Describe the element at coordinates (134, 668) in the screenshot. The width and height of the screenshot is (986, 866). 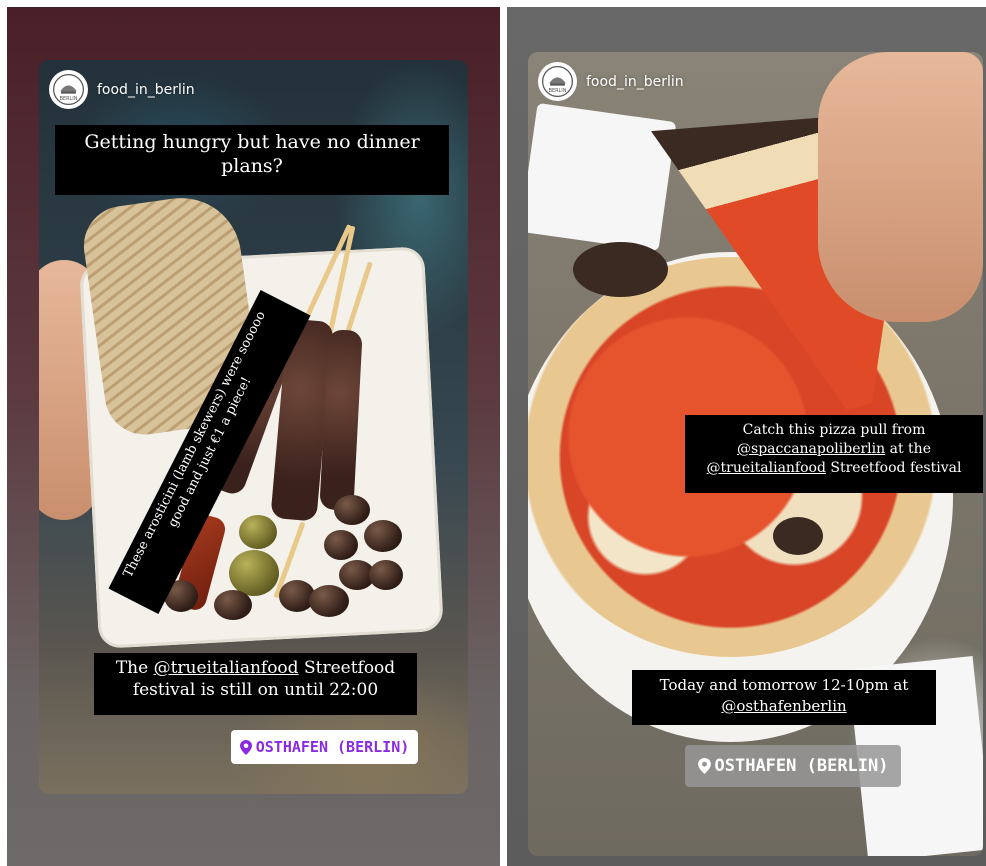
I see `caption-text: The` at that location.